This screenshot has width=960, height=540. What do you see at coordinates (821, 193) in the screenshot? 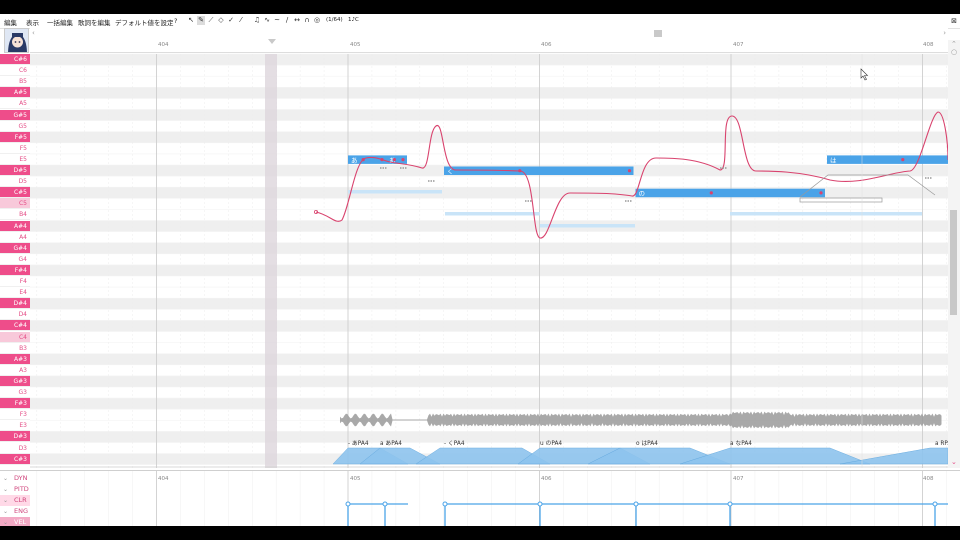
I see `pitch-control-point` at bounding box center [821, 193].